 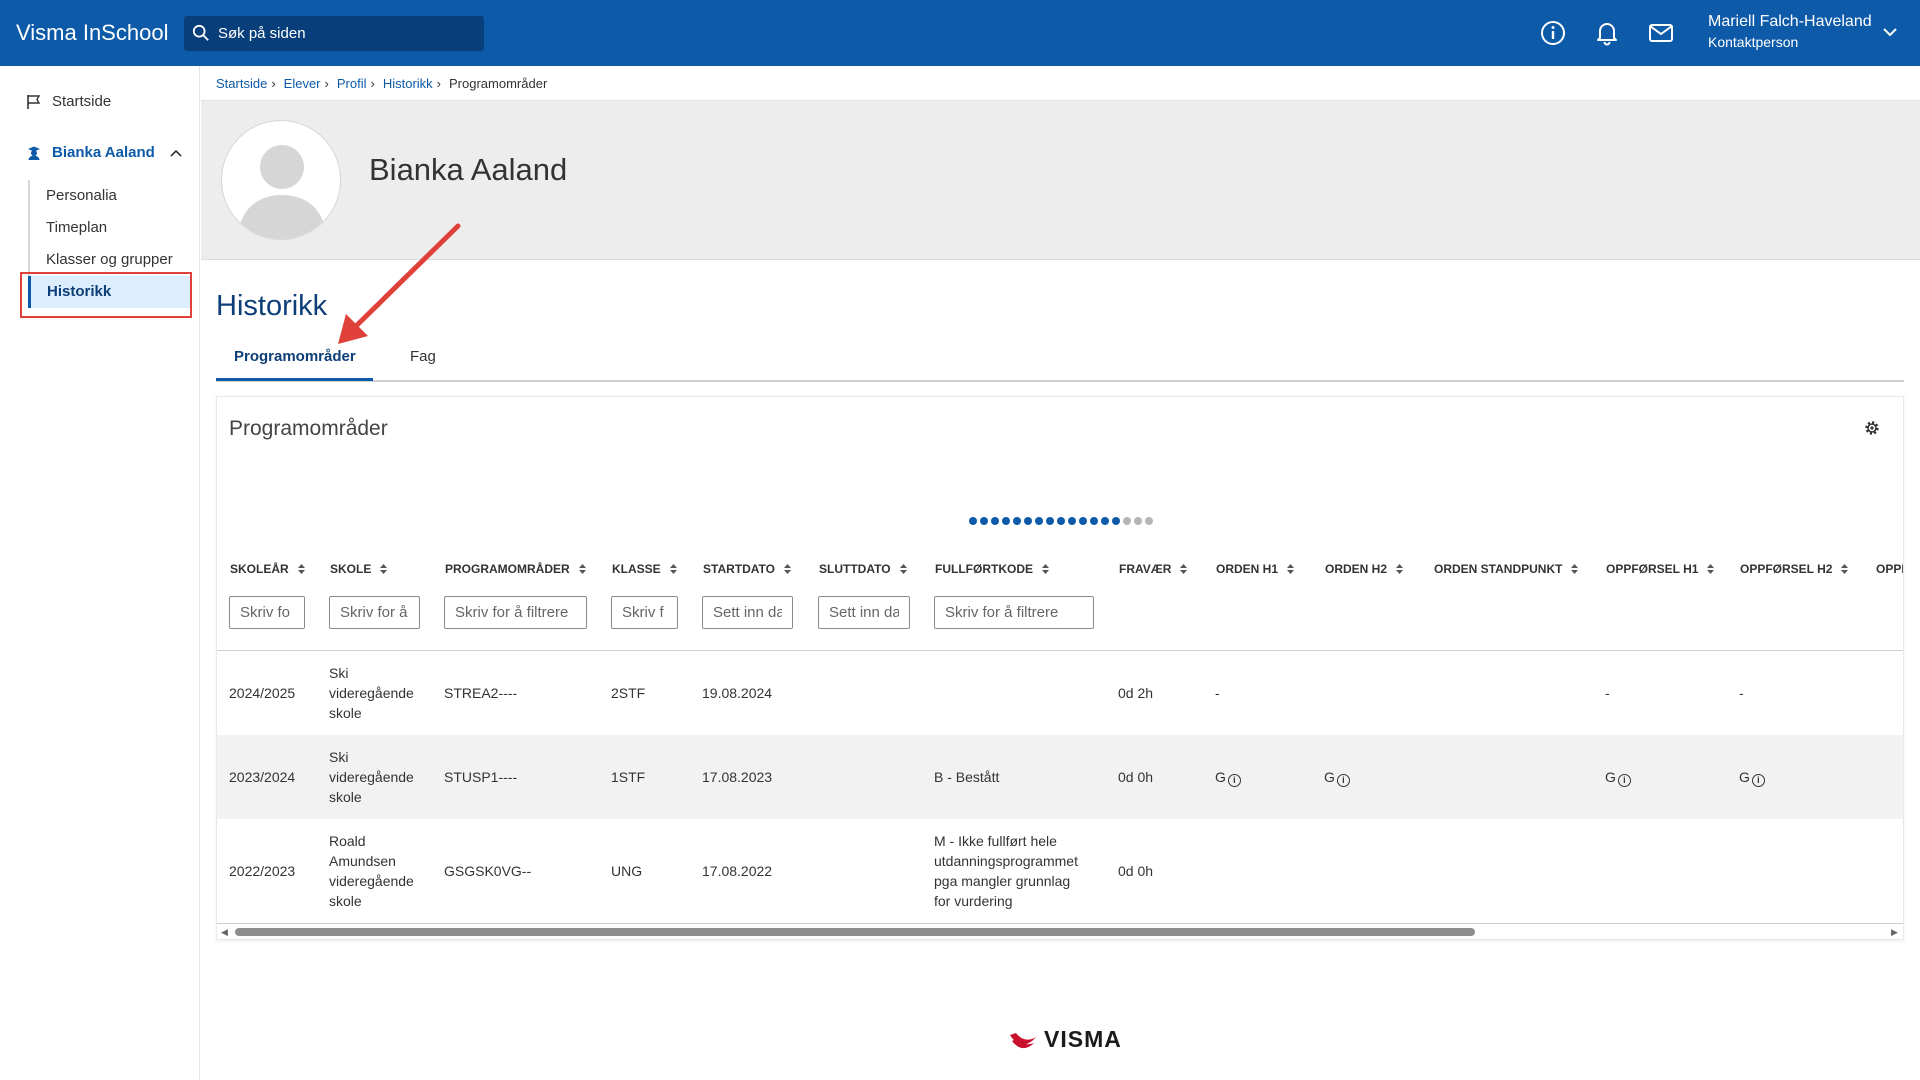 I want to click on column-header-orden-standpunkt: ORDEN STANDPUNKT, so click(x=1506, y=569).